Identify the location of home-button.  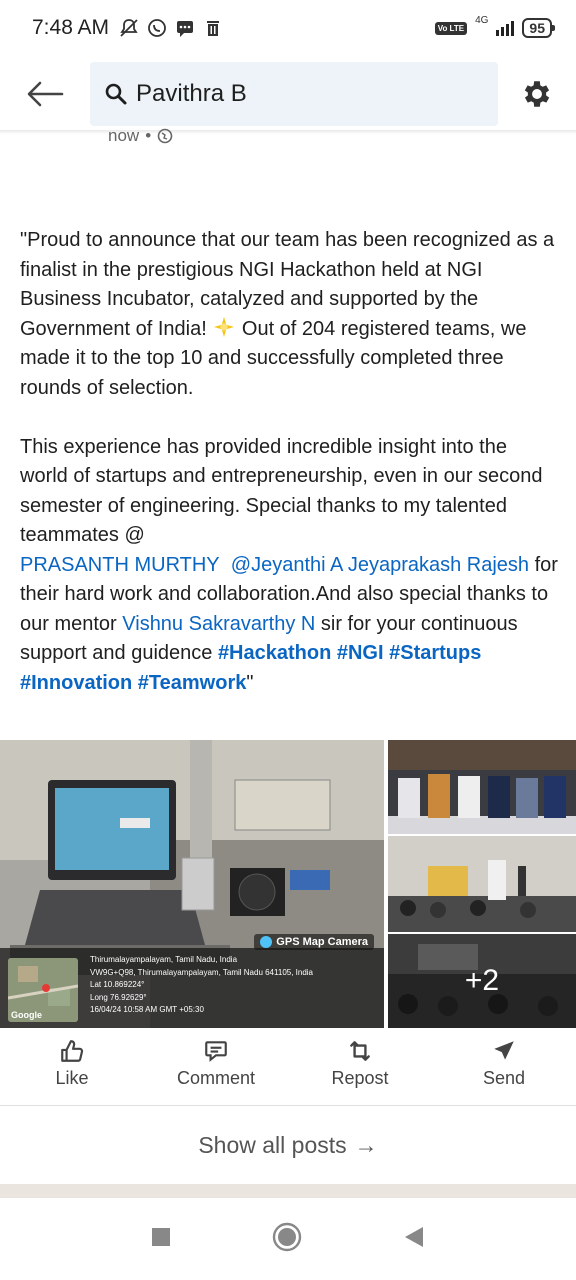
(287, 1239).